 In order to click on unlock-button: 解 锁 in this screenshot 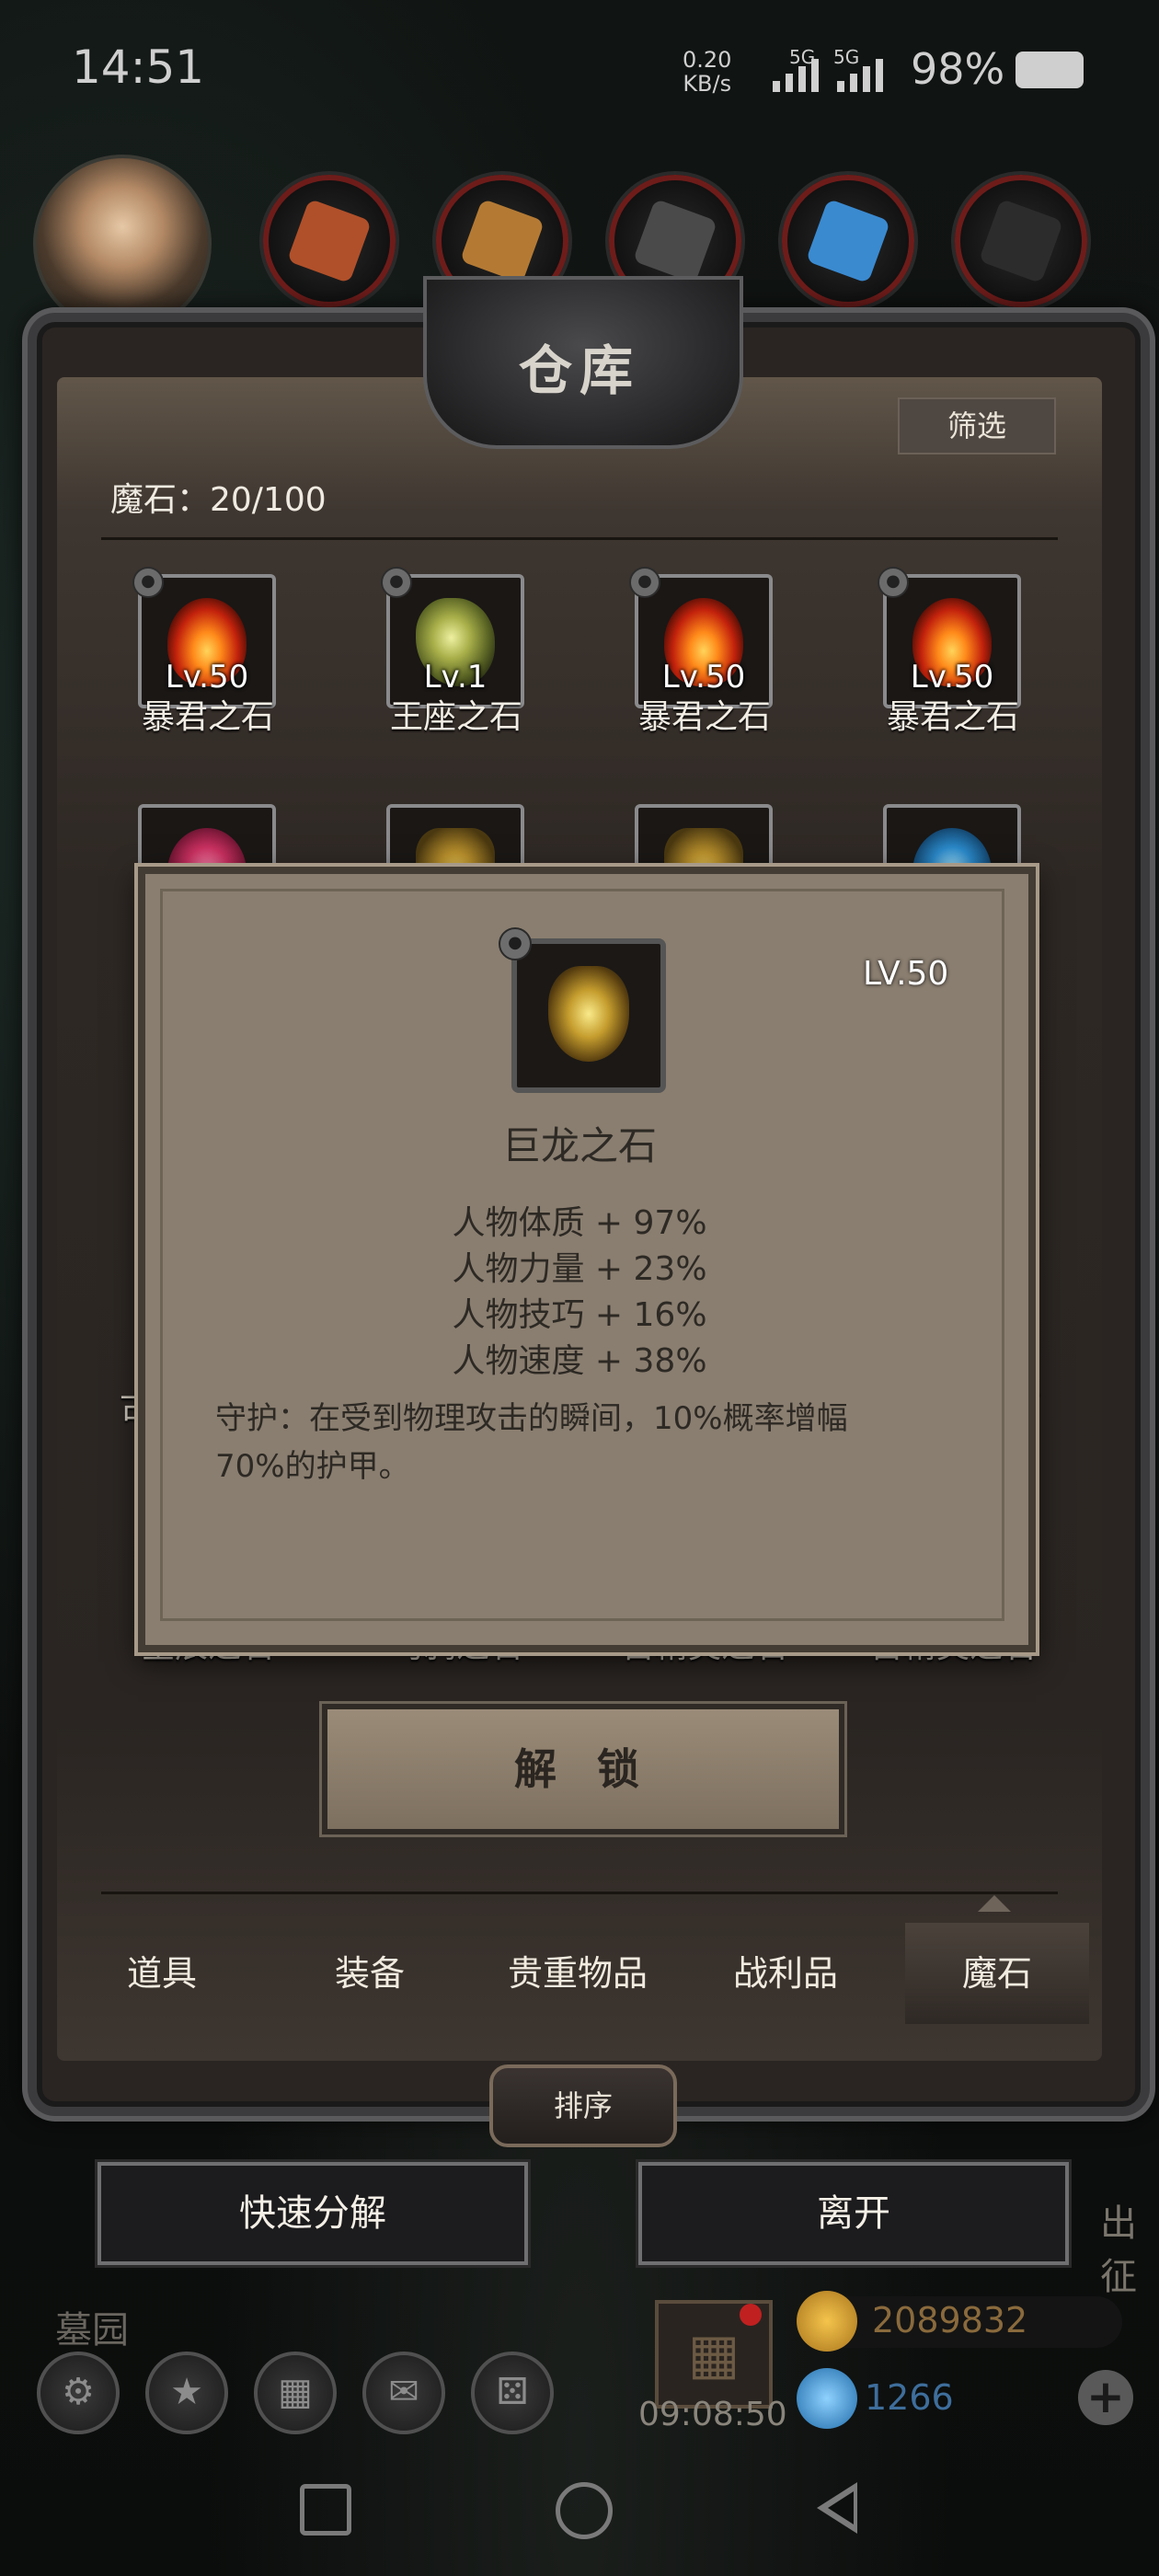, I will do `click(583, 1769)`.